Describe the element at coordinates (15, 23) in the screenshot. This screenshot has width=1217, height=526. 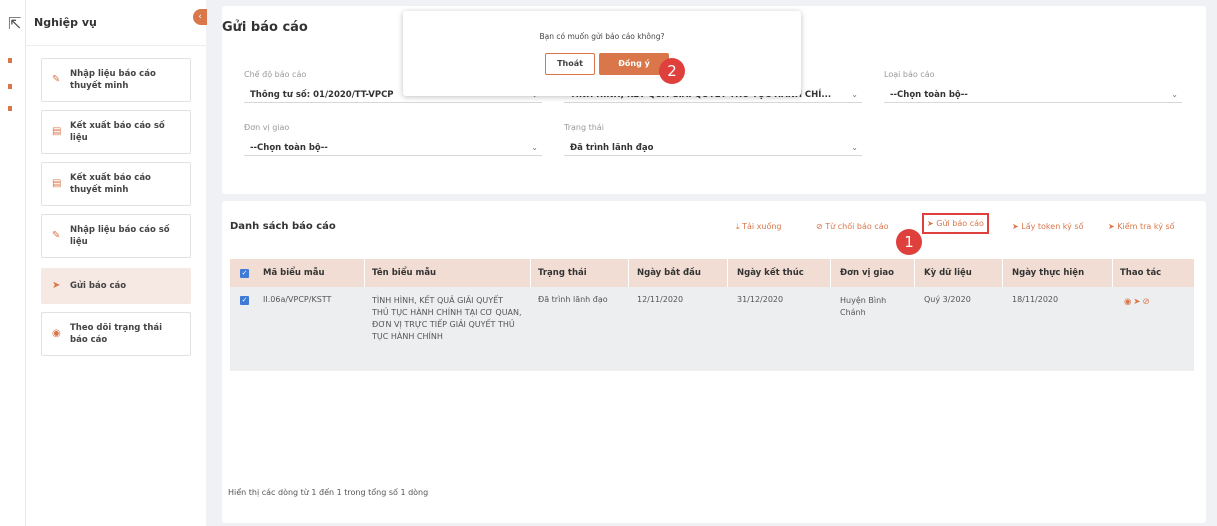
I see `mouse-cursor-icon: ⇱` at that location.